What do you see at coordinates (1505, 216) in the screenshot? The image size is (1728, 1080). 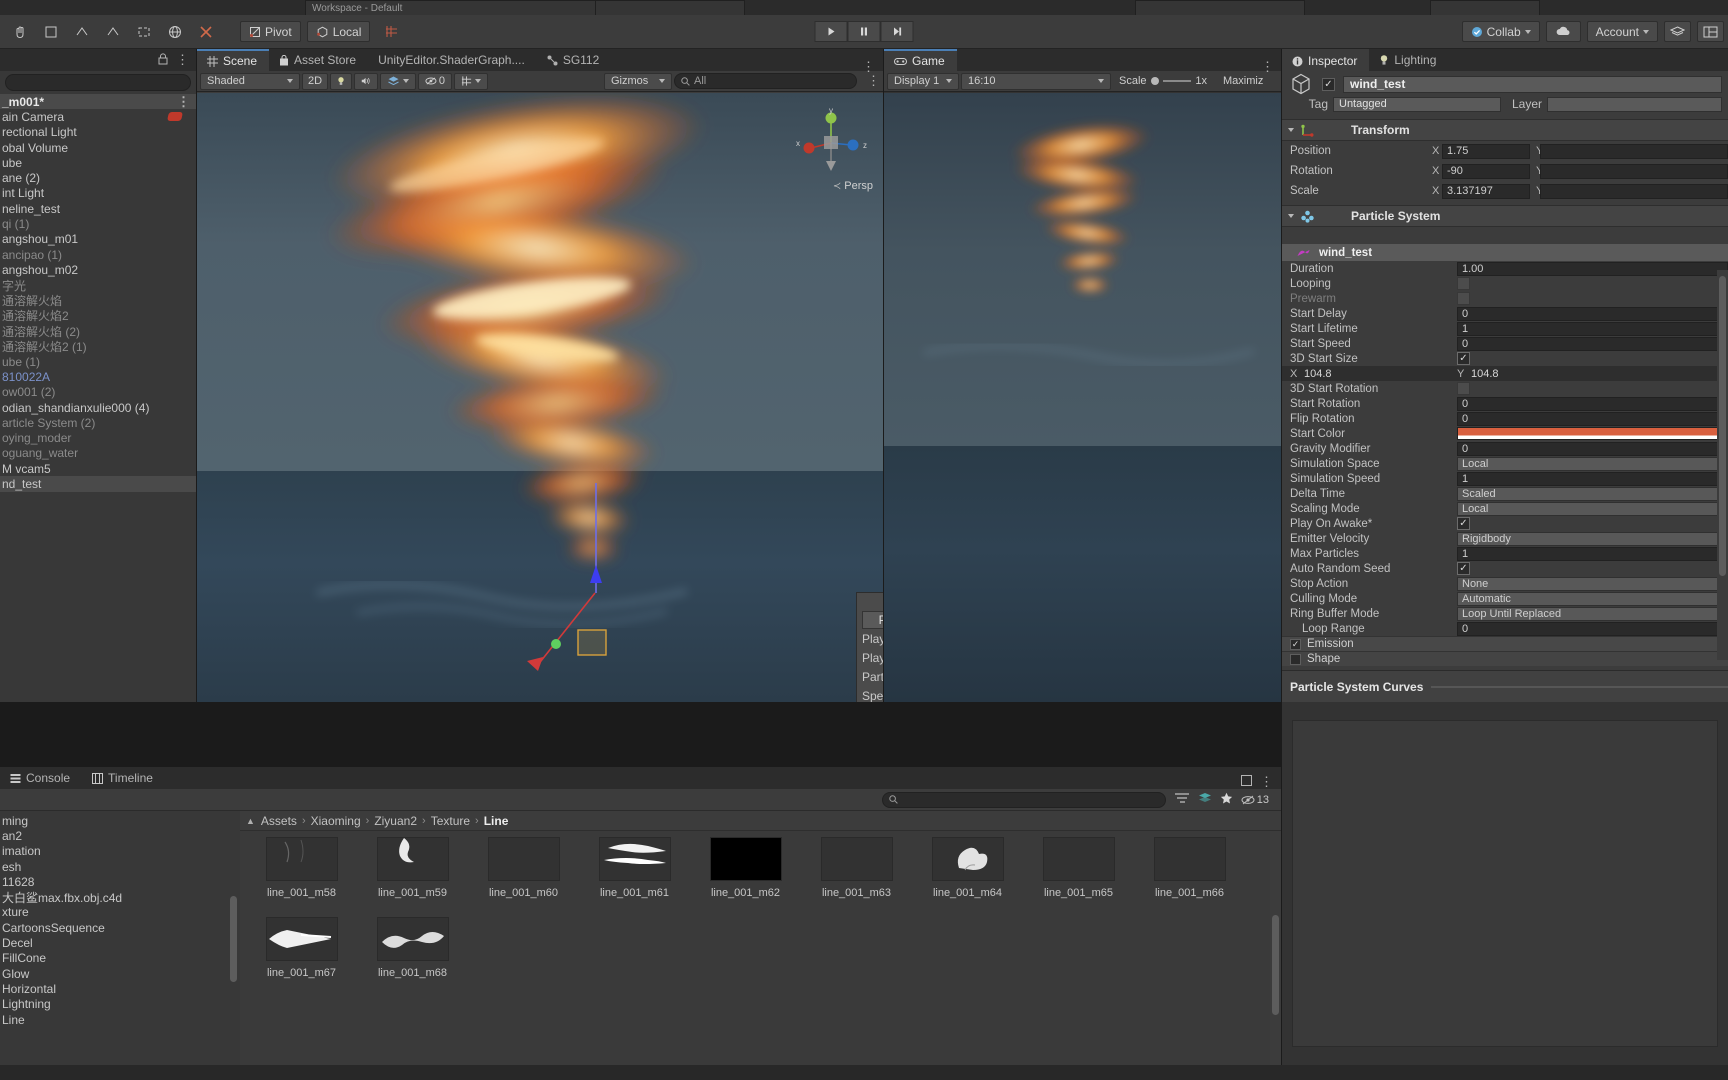 I see `particle-system-component-header: Particle System` at bounding box center [1505, 216].